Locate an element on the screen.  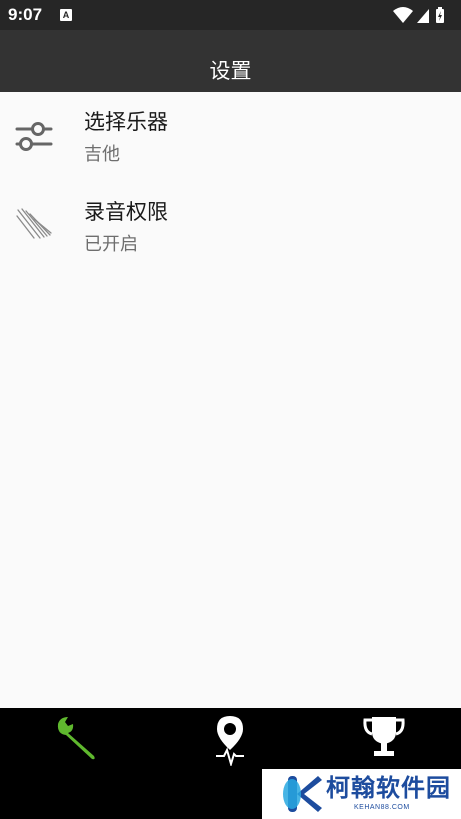
wrench-icon is located at coordinates (76, 738).